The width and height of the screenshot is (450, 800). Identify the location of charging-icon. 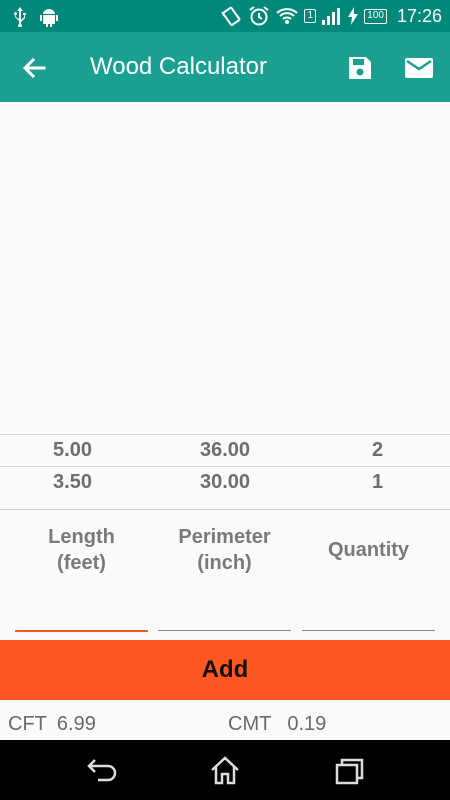
(353, 16).